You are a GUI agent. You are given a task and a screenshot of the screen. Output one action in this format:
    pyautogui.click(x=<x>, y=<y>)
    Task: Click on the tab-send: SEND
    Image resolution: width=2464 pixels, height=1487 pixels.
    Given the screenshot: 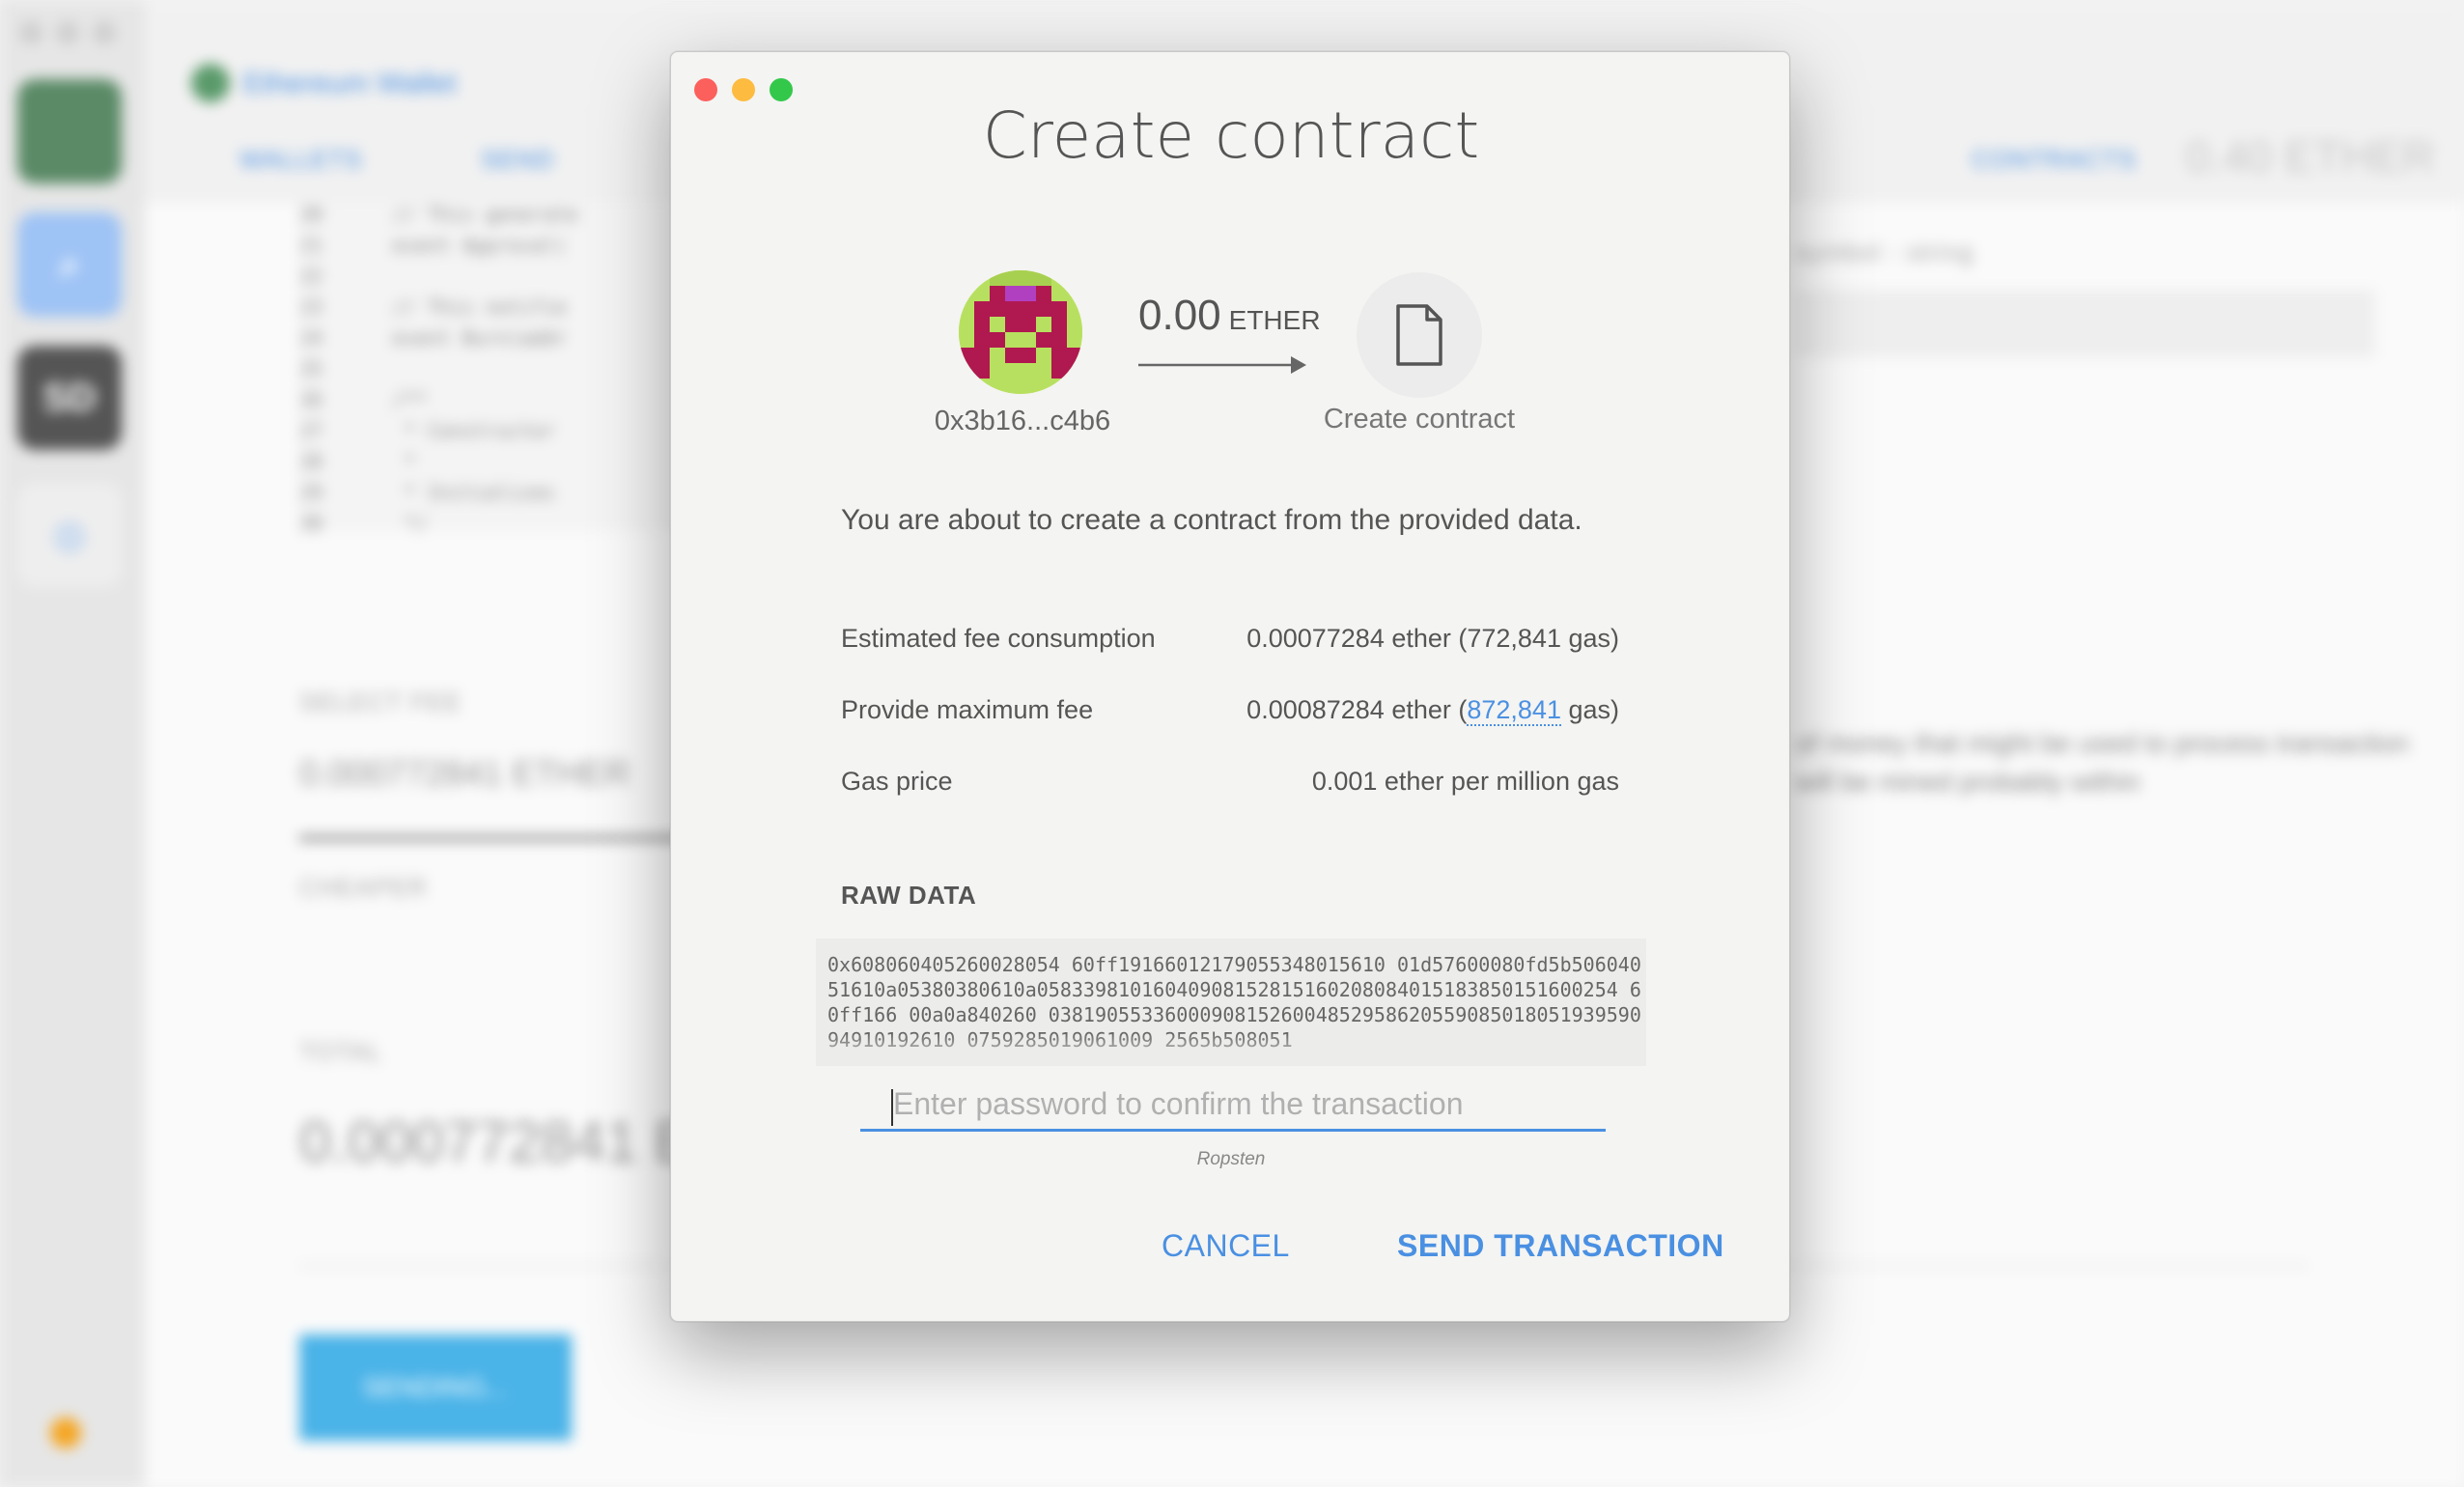 What is the action you would take?
    pyautogui.click(x=517, y=160)
    